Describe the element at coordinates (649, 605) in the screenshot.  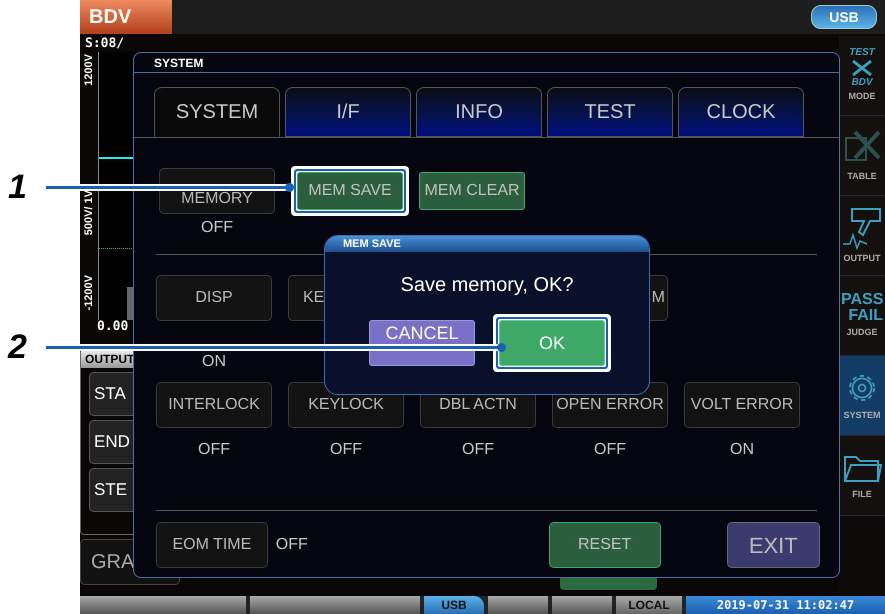
I see `mode-status: LOCAL` at that location.